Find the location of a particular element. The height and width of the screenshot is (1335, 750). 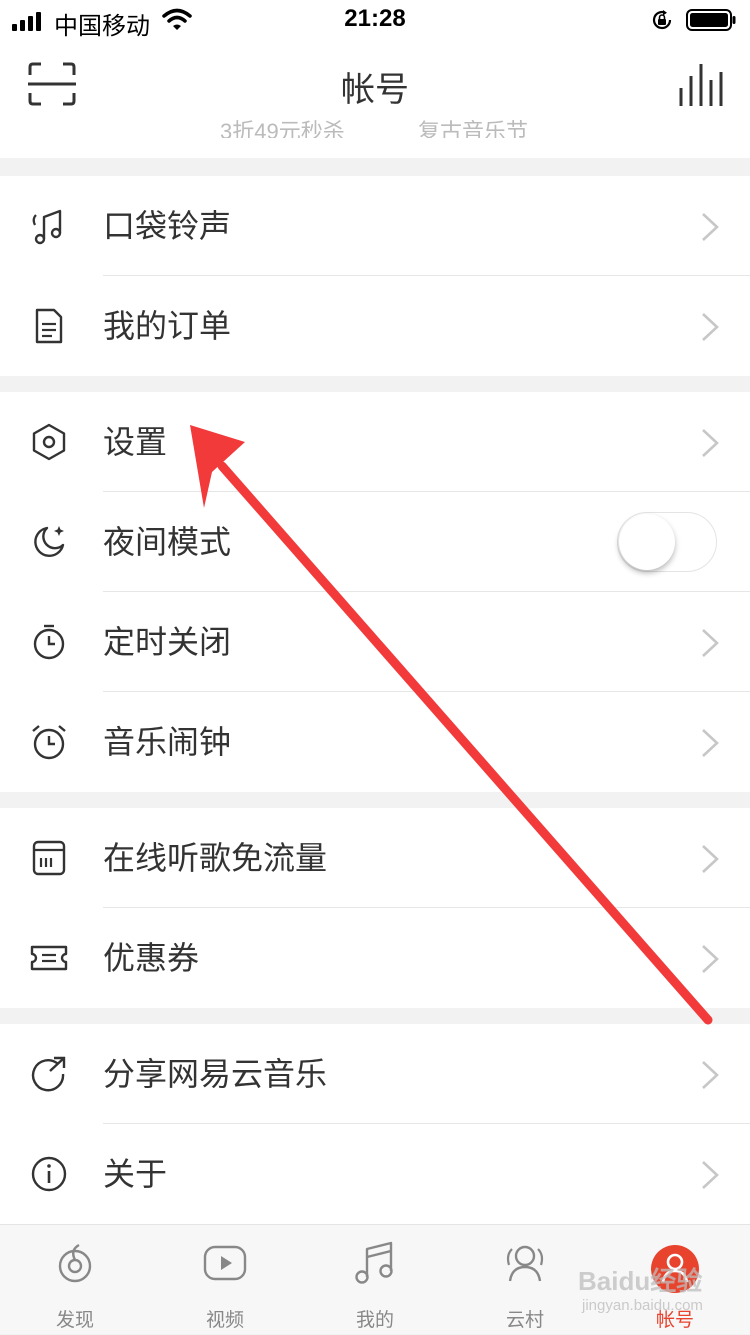

music-note-icon is located at coordinates (374, 1262).